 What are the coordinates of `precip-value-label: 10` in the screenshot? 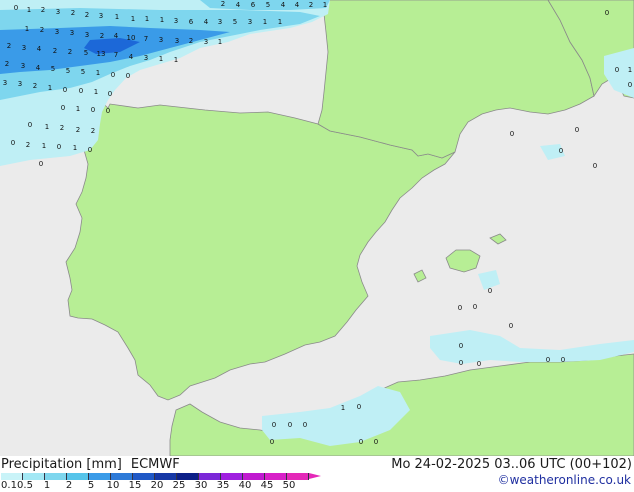 It's located at (131, 38).